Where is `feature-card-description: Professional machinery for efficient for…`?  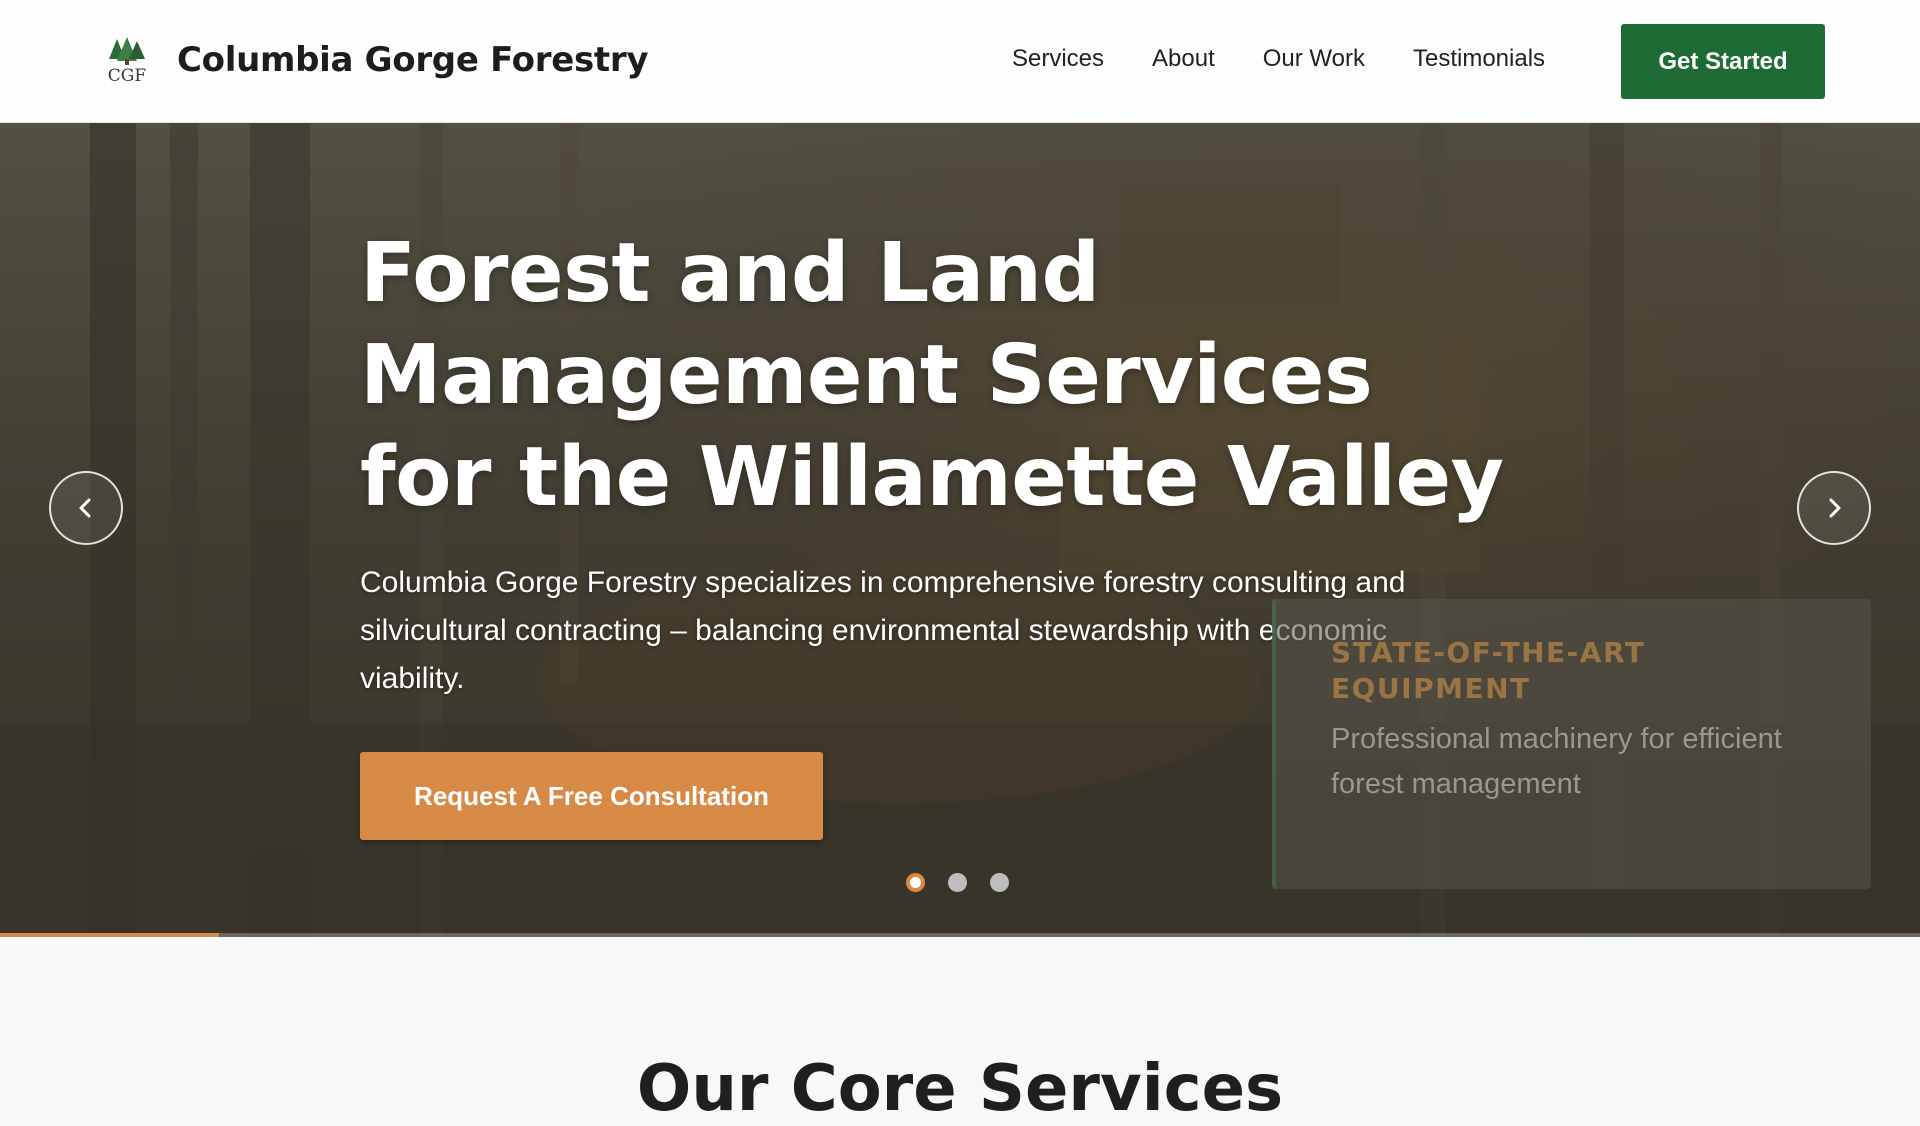
feature-card-description: Professional machinery for efficient for… is located at coordinates (1556, 761).